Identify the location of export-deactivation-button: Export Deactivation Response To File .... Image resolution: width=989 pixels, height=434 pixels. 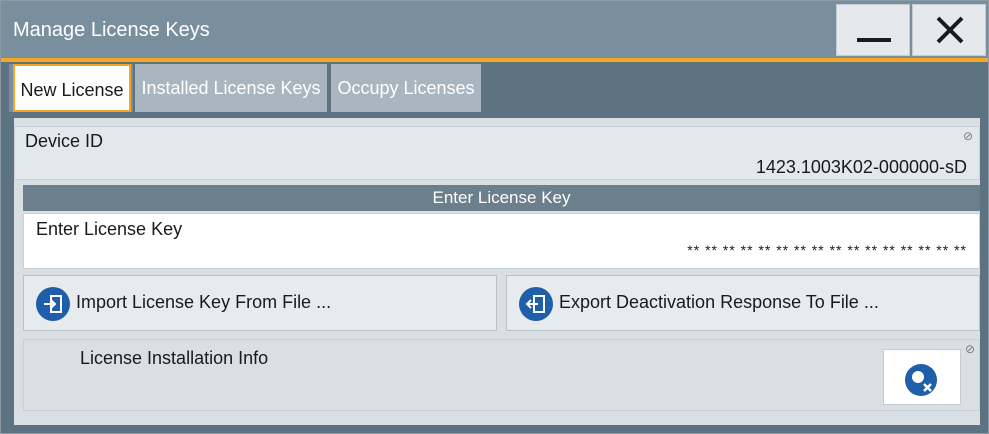
(743, 303).